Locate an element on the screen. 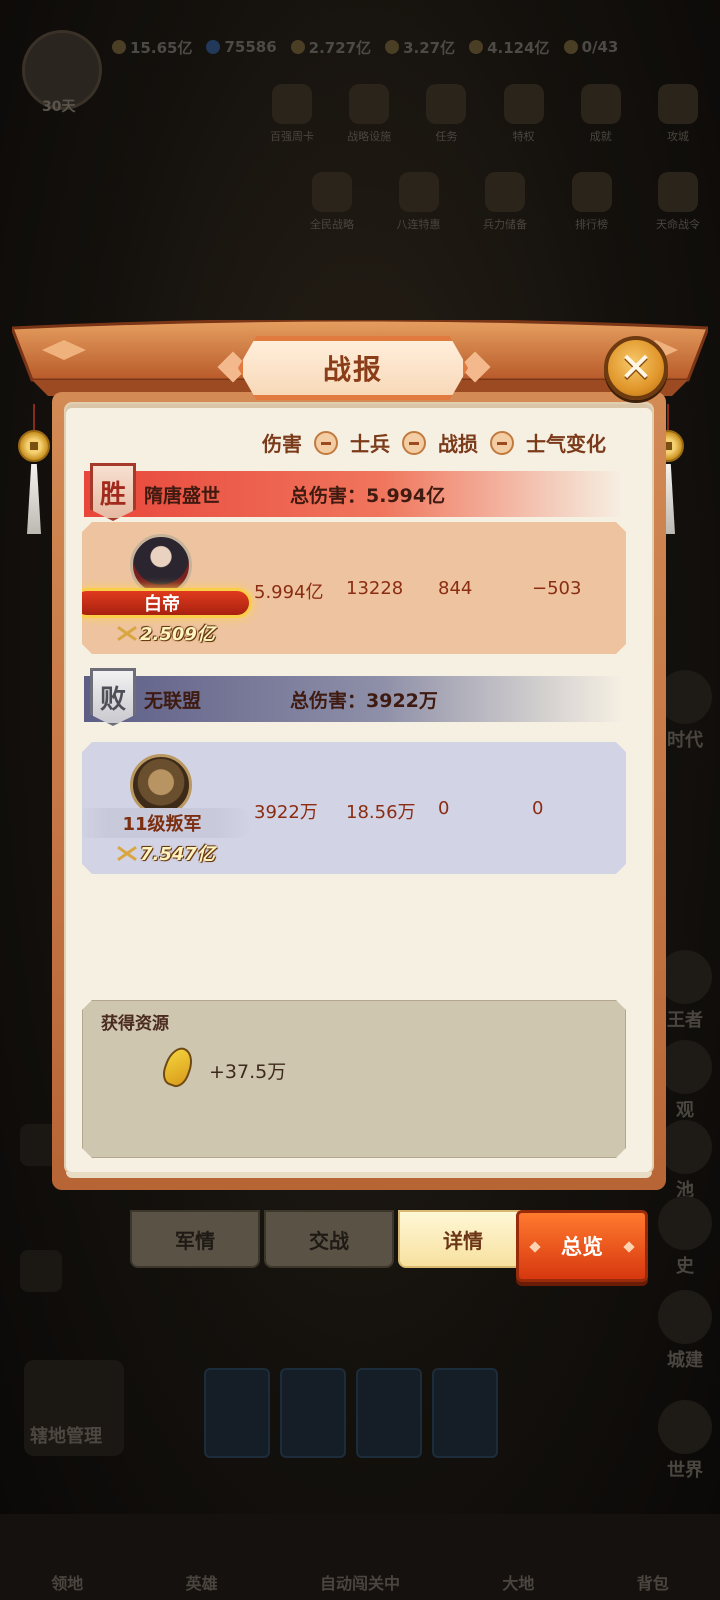 This screenshot has width=720, height=1600. hud-event-4: 排行榜 is located at coordinates (592, 202).